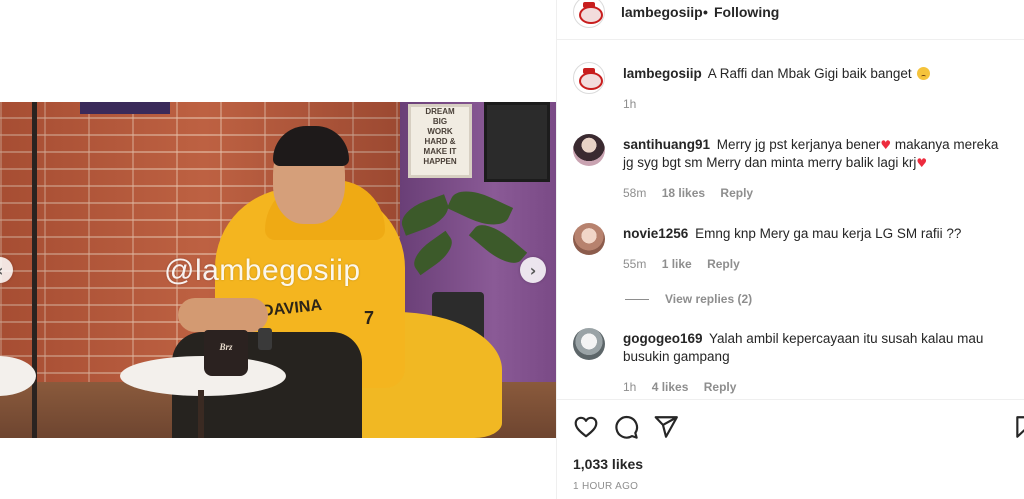 This screenshot has width=1024, height=499. I want to click on caption-meta: 1h, so click(635, 104).